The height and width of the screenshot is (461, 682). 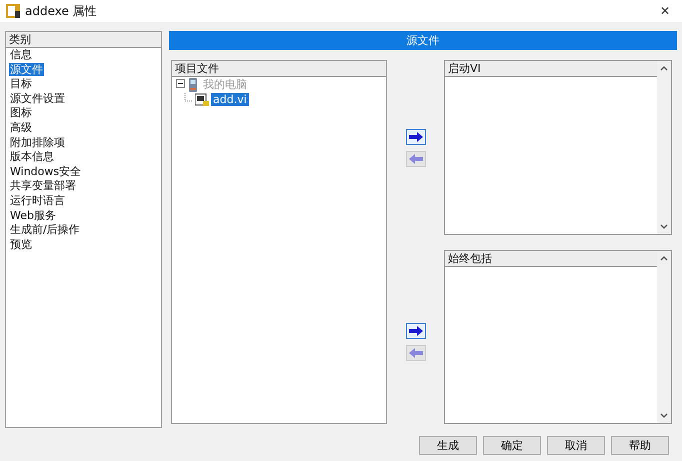 I want to click on dialog-button: 帮助, so click(x=640, y=445).